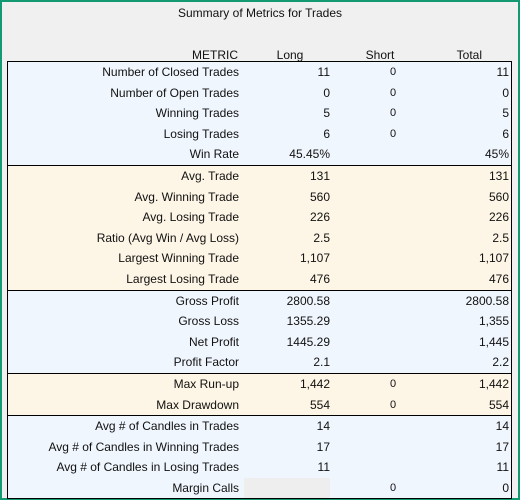 Image resolution: width=520 pixels, height=500 pixels. I want to click on metric-label: Profit Factor, so click(206, 362).